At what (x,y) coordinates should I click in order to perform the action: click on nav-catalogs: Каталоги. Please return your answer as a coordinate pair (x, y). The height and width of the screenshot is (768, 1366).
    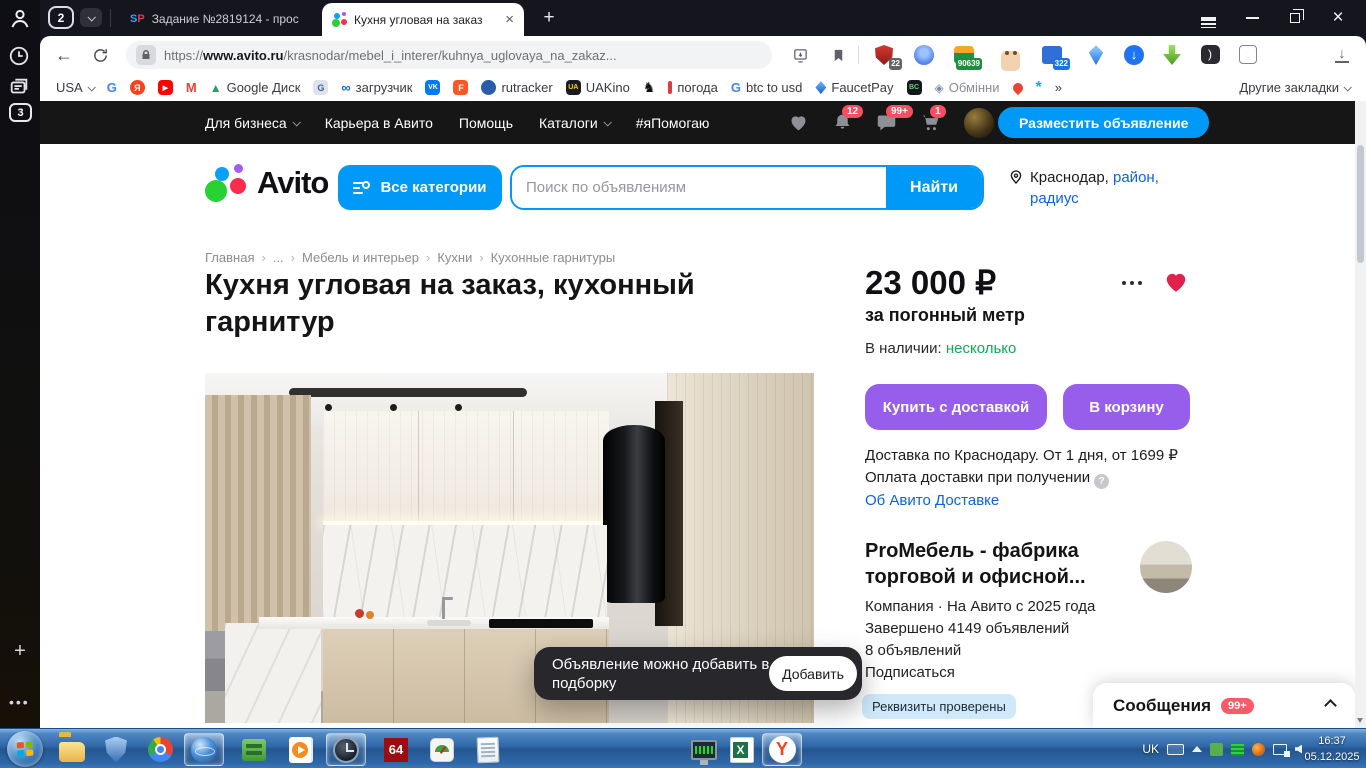
    Looking at the image, I should click on (575, 123).